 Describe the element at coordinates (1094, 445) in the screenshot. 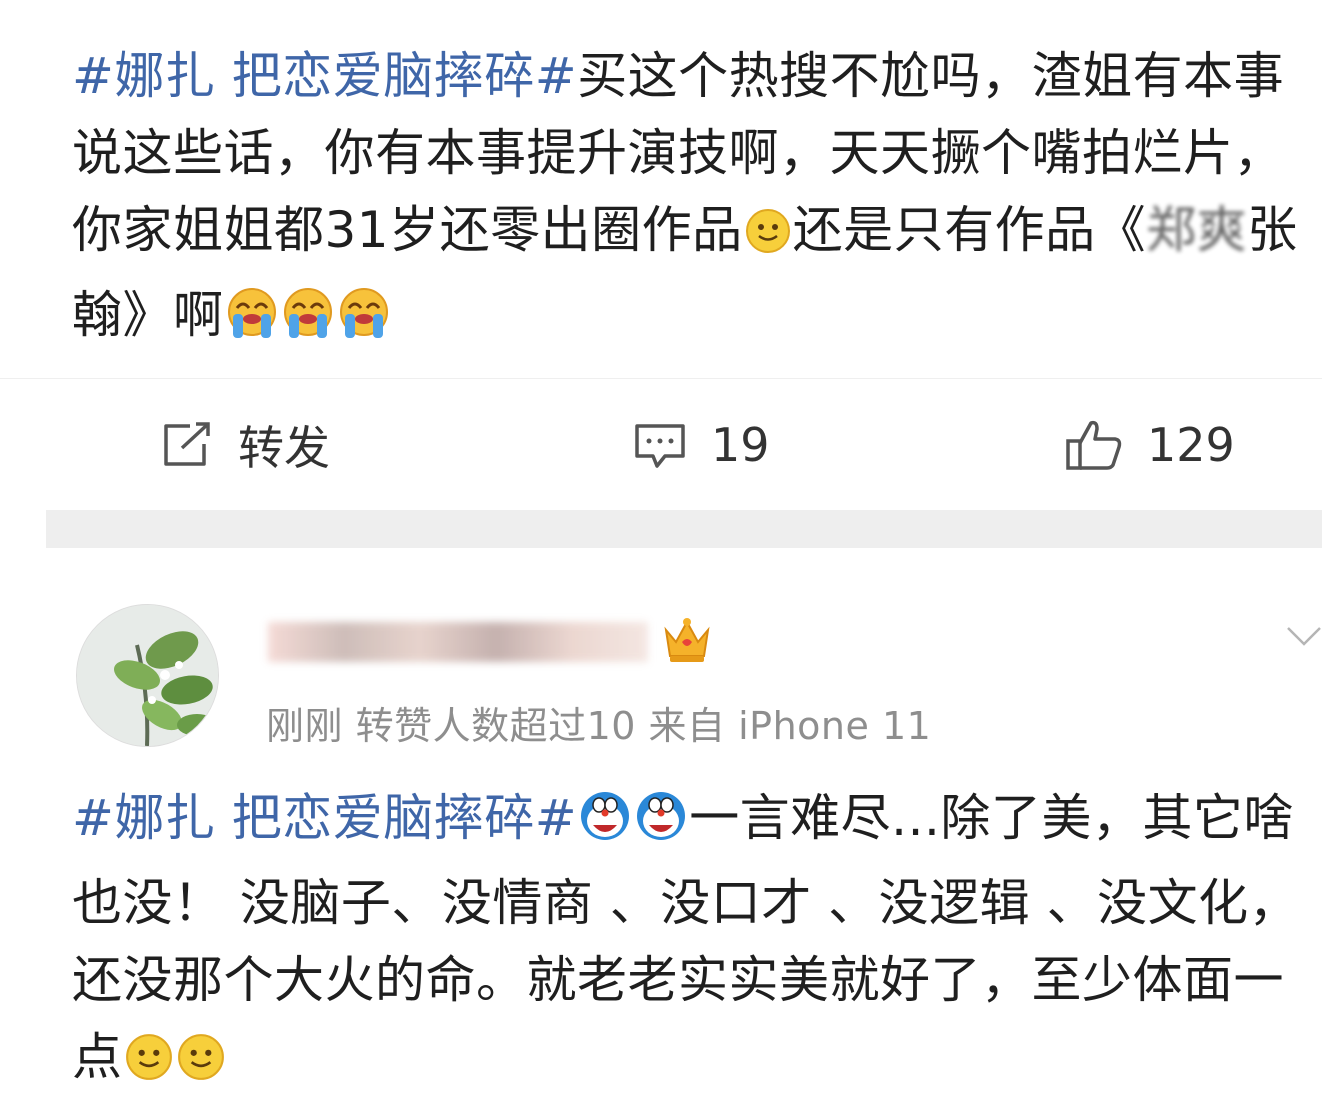

I see `thumbs-up-icon` at that location.